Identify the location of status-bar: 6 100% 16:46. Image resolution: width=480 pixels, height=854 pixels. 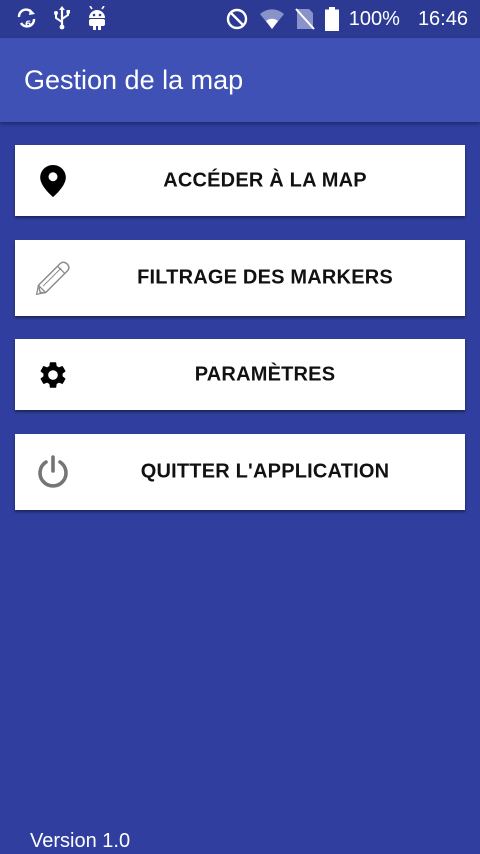
(240, 19).